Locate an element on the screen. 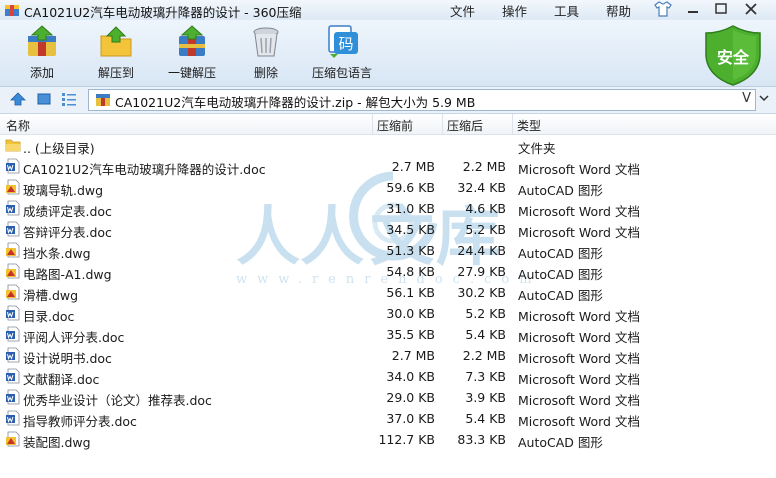  list-item: .. (上级目录) 文件夹 is located at coordinates (388, 145).